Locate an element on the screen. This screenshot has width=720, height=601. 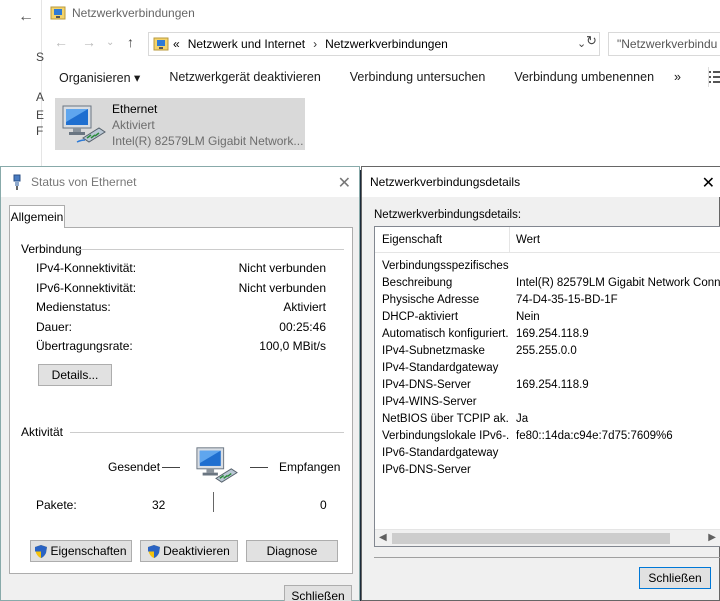
property-name: DHCP-aktiviert is located at coordinates (420, 317).